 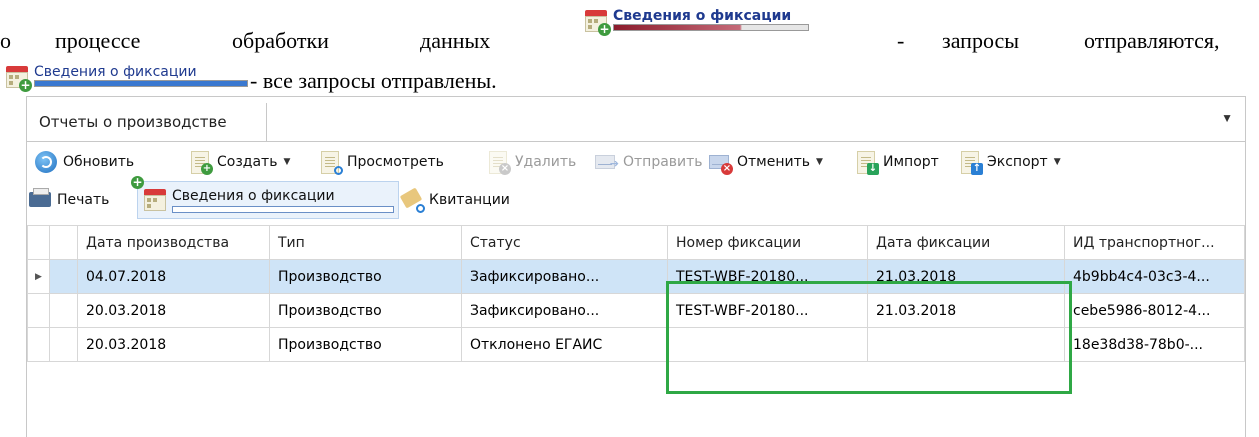 What do you see at coordinates (663, 162) in the screenshot?
I see `send-label: Отправить` at bounding box center [663, 162].